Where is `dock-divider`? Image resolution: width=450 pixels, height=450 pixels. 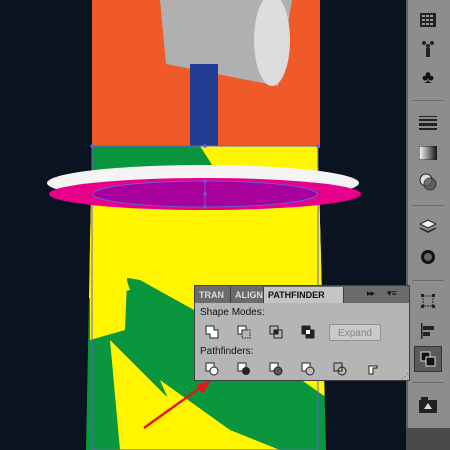
dock-divider is located at coordinates (407, 225).